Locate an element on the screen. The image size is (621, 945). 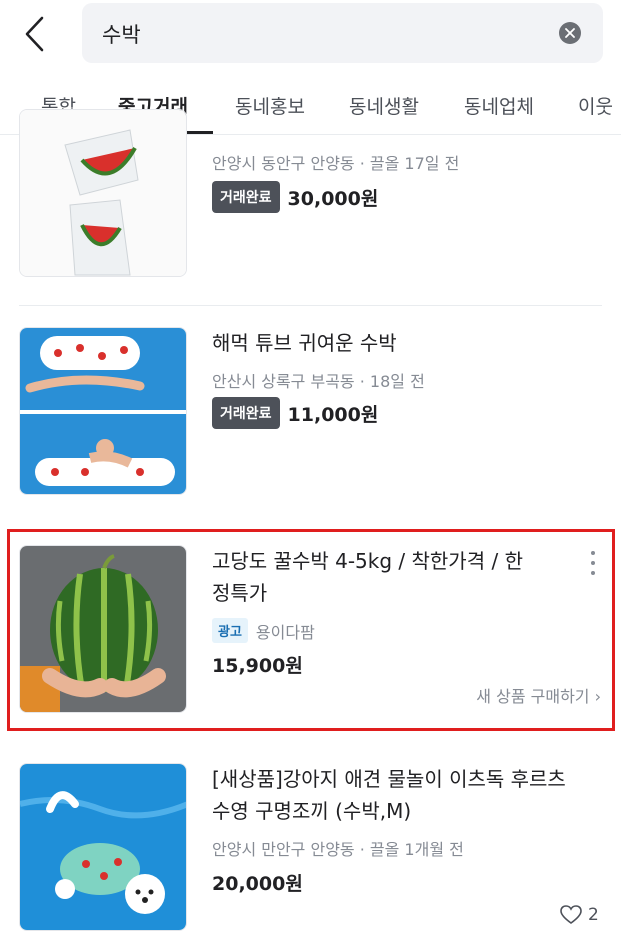
item-price-row: 거래완료 11,000원 is located at coordinates (295, 413).